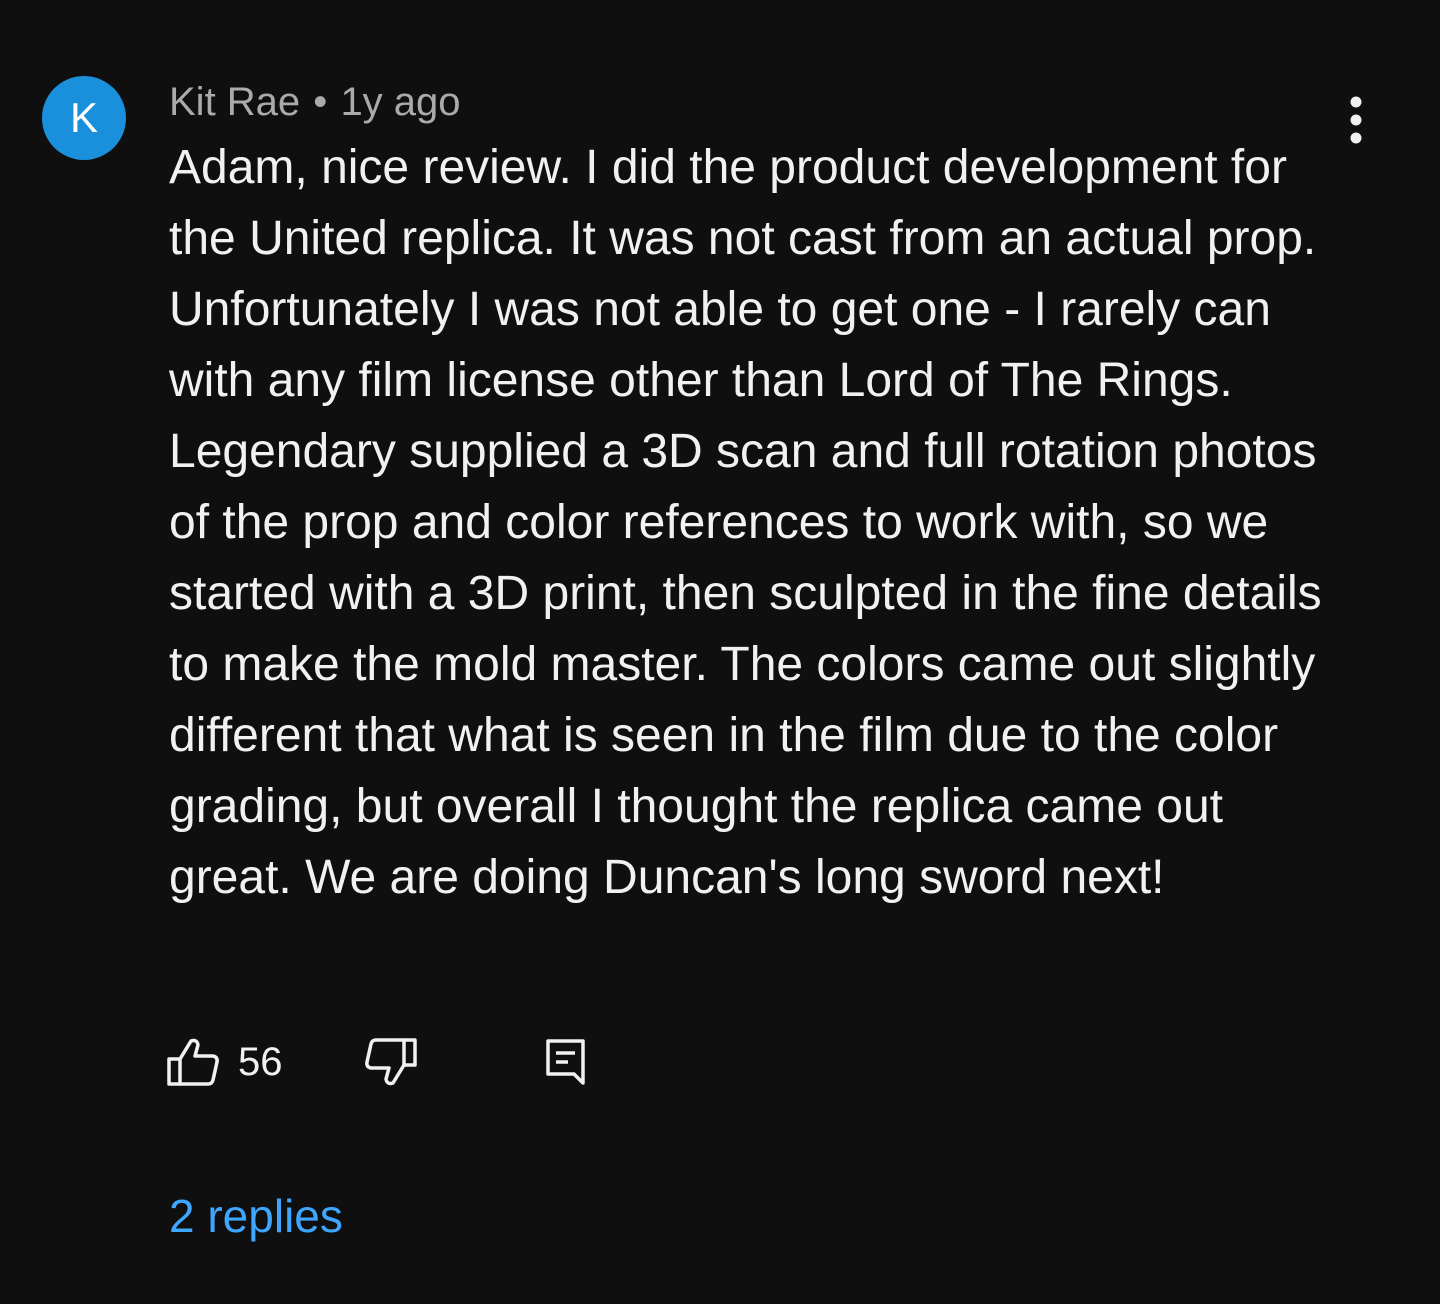 The width and height of the screenshot is (1440, 1304). I want to click on author-name: Kit Rae, so click(234, 102).